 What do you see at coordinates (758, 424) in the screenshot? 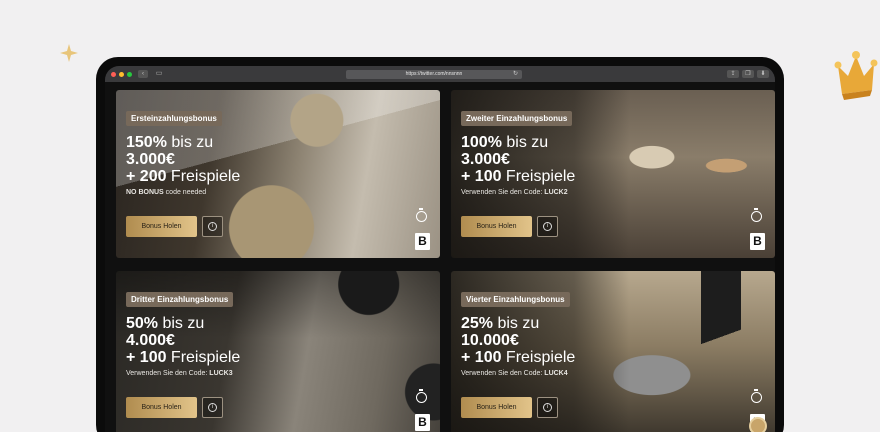
I see `chat-bubble-icon` at bounding box center [758, 424].